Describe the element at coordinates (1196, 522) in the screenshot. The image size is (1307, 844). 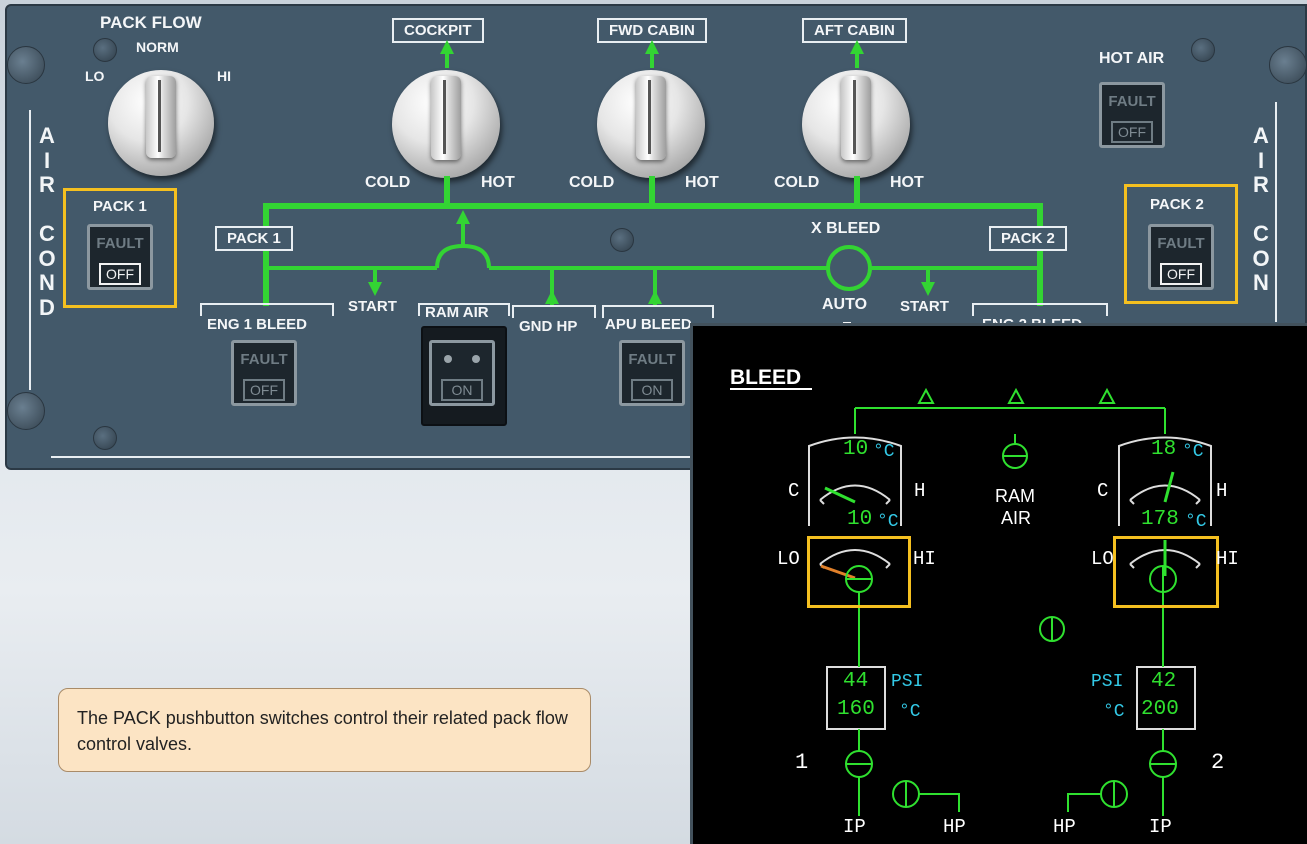
I see `right-pack-compressor-unit: °C` at that location.